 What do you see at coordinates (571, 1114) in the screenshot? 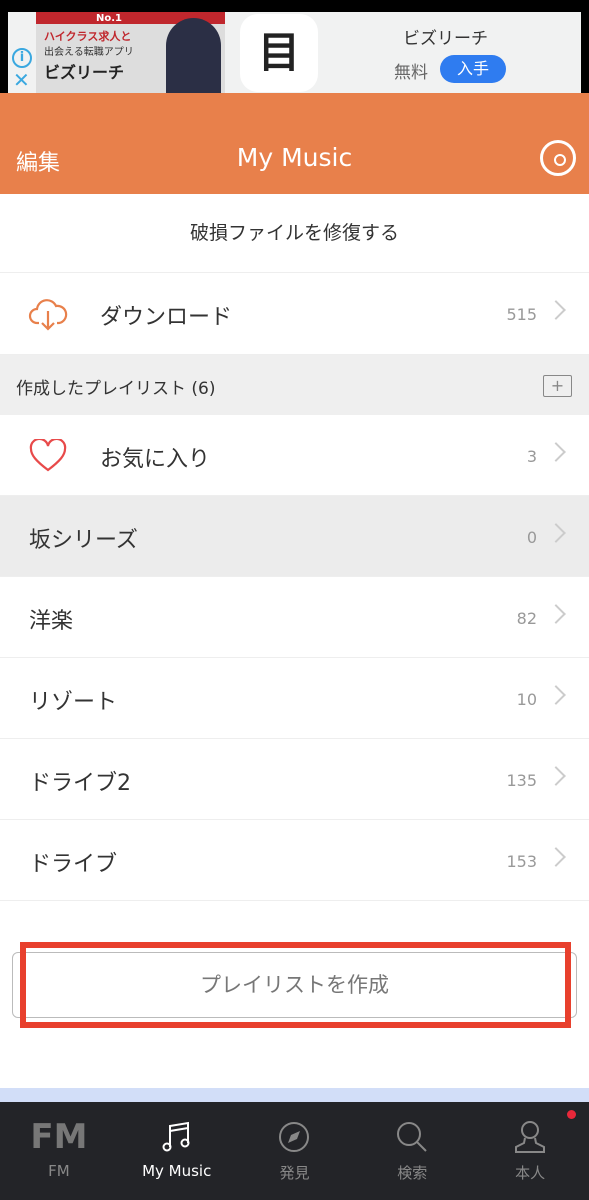
I see `notification-badge` at bounding box center [571, 1114].